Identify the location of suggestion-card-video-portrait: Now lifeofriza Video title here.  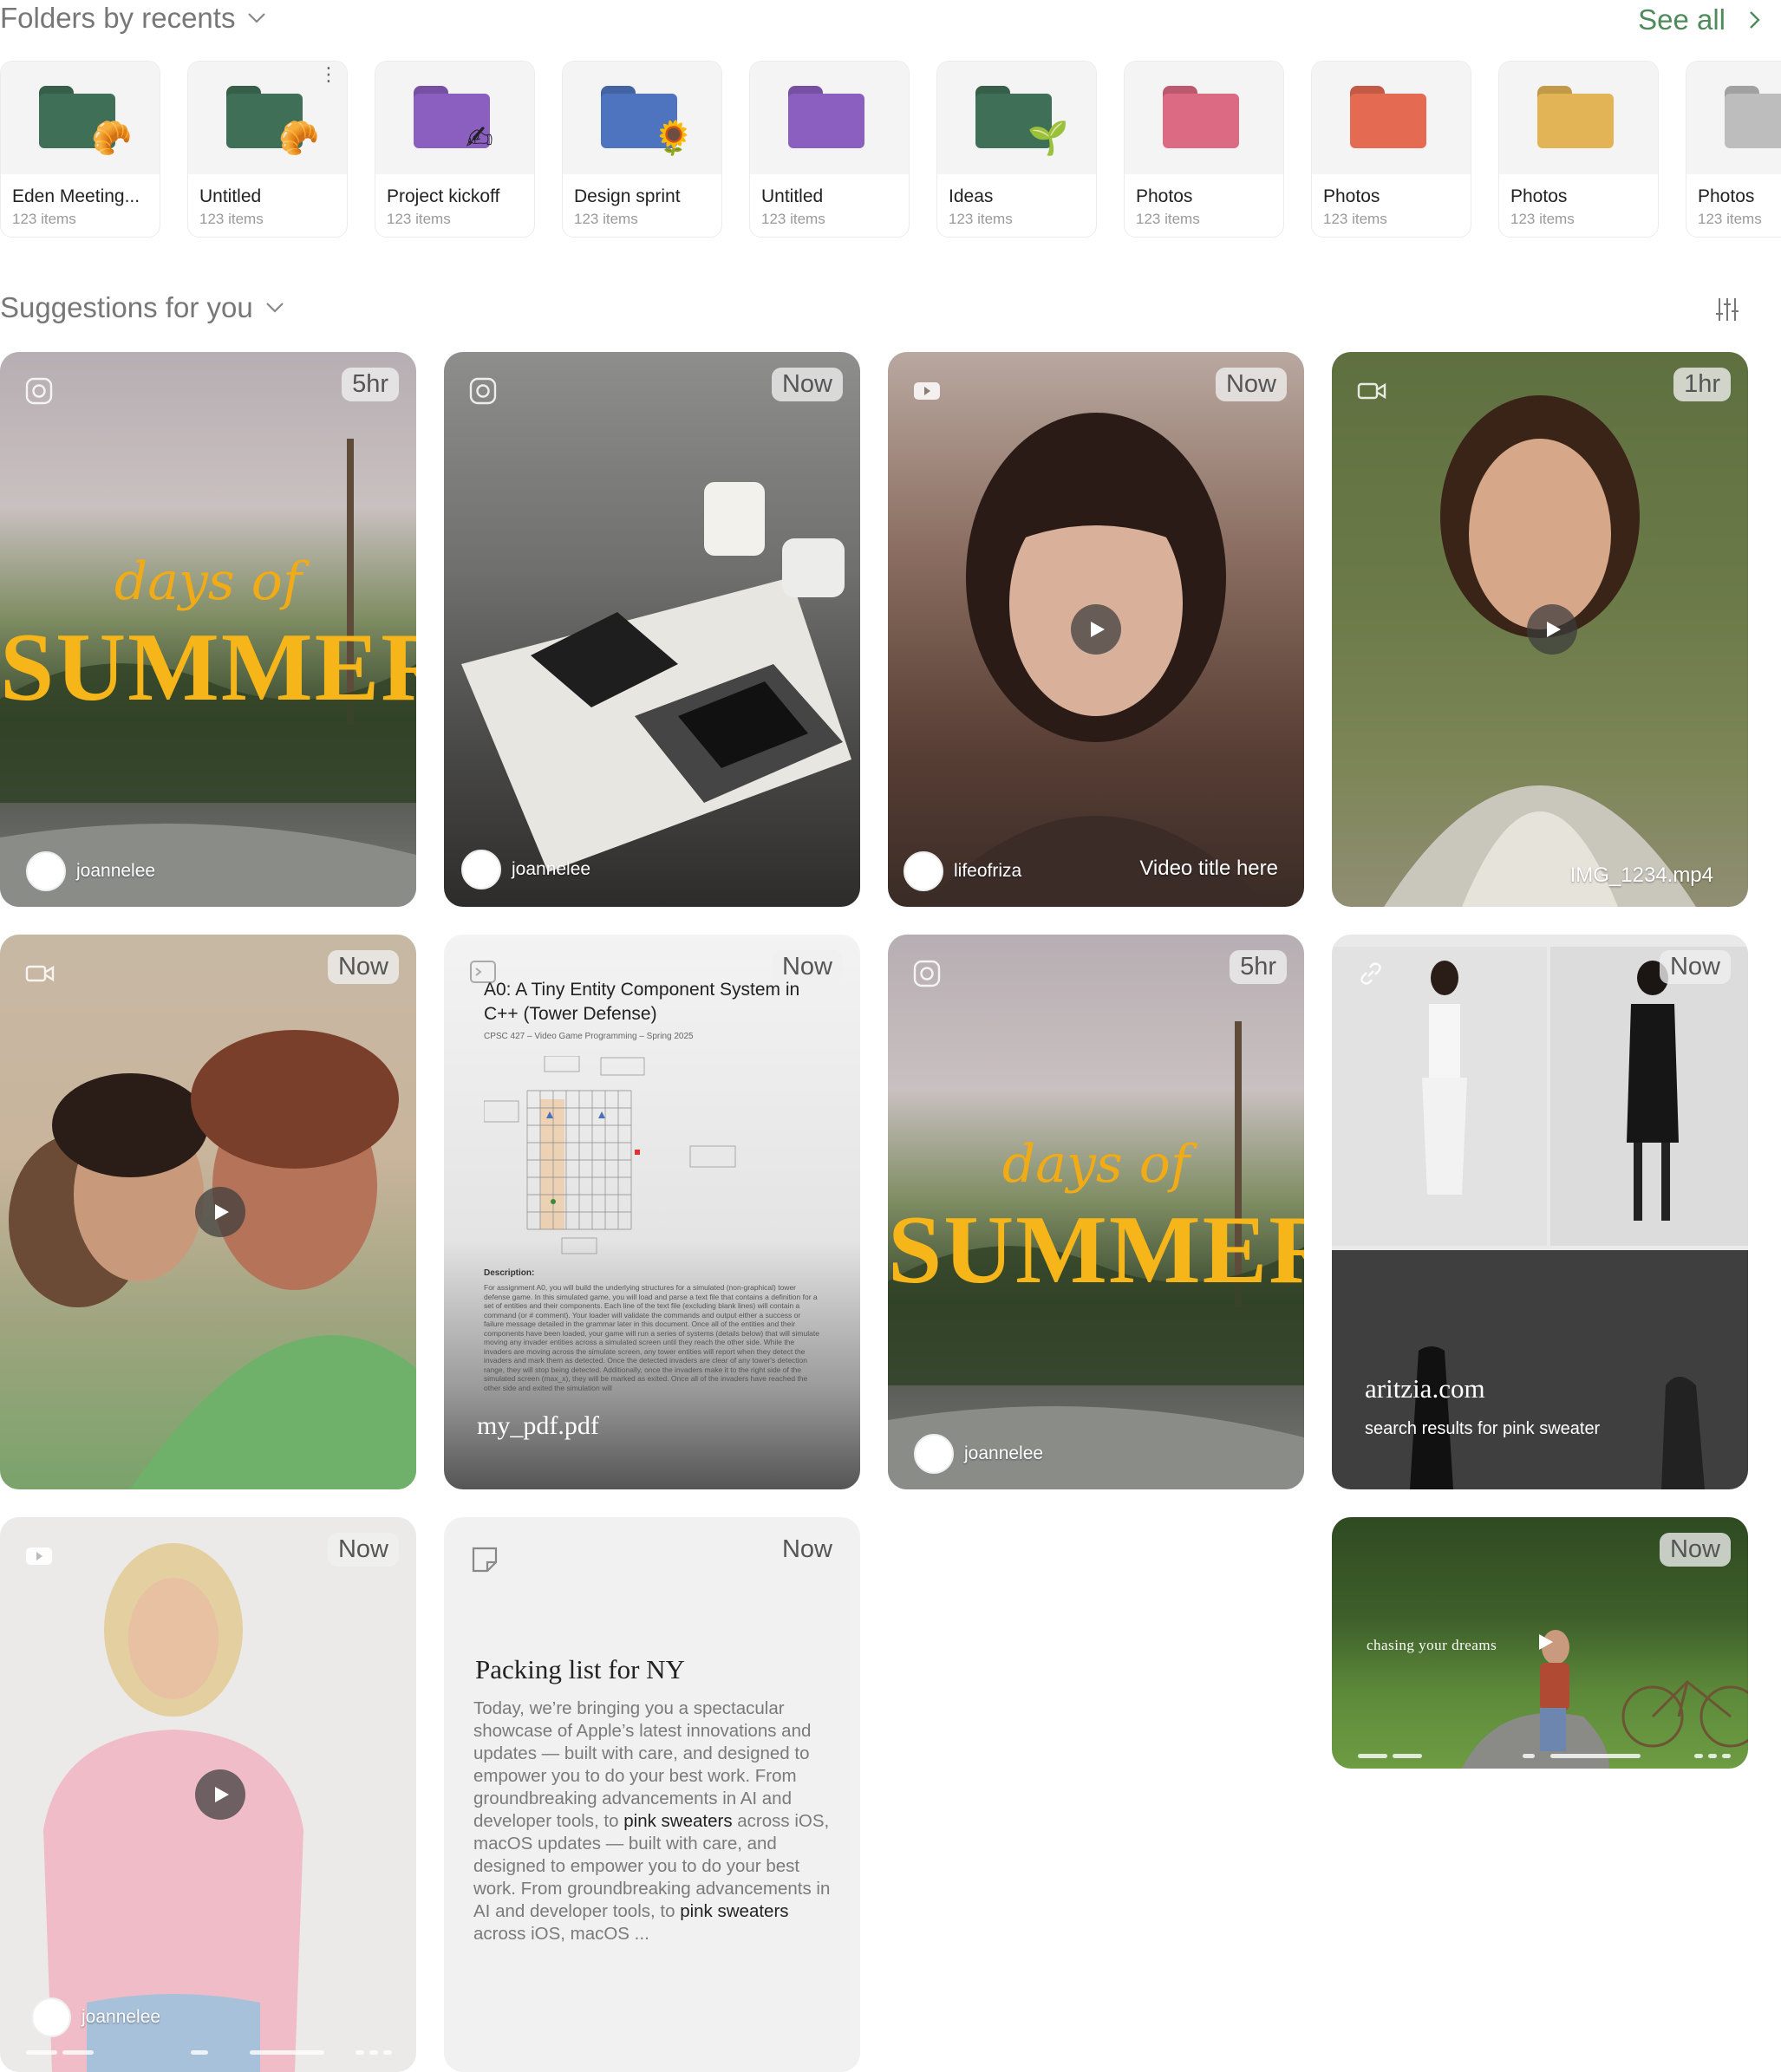
(1096, 629).